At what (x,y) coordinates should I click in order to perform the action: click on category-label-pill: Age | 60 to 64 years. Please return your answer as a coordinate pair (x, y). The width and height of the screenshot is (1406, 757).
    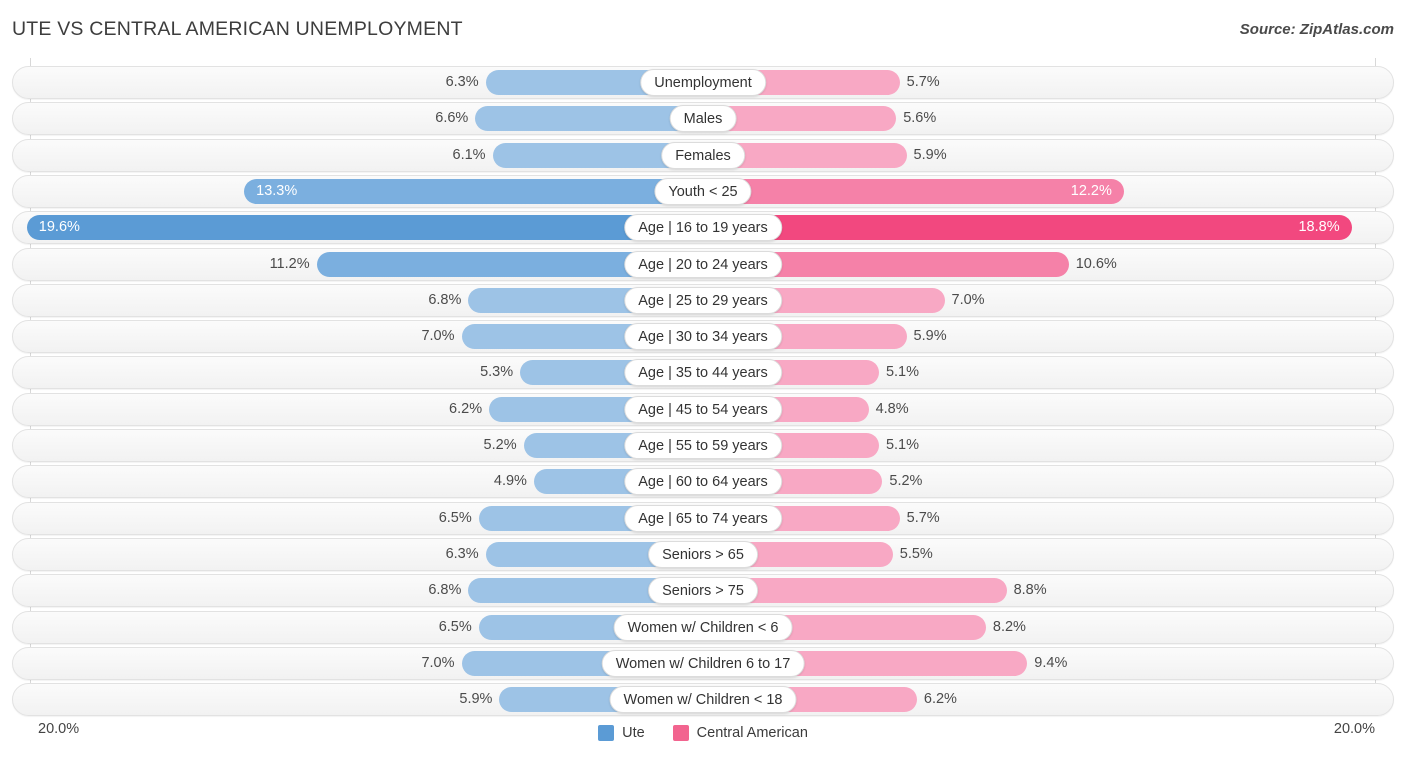
    Looking at the image, I should click on (703, 482).